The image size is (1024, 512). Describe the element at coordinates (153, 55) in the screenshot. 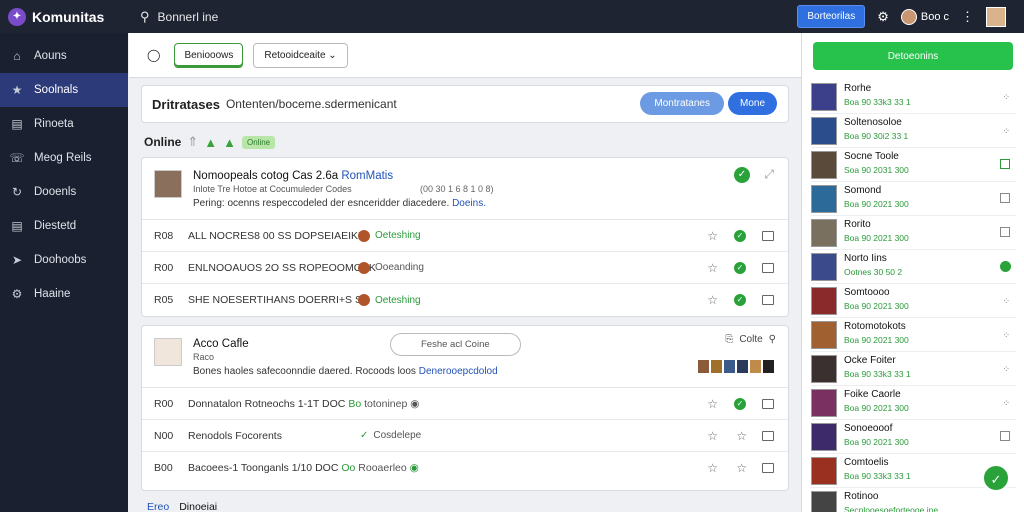

I see `chat-icon: ◯` at that location.